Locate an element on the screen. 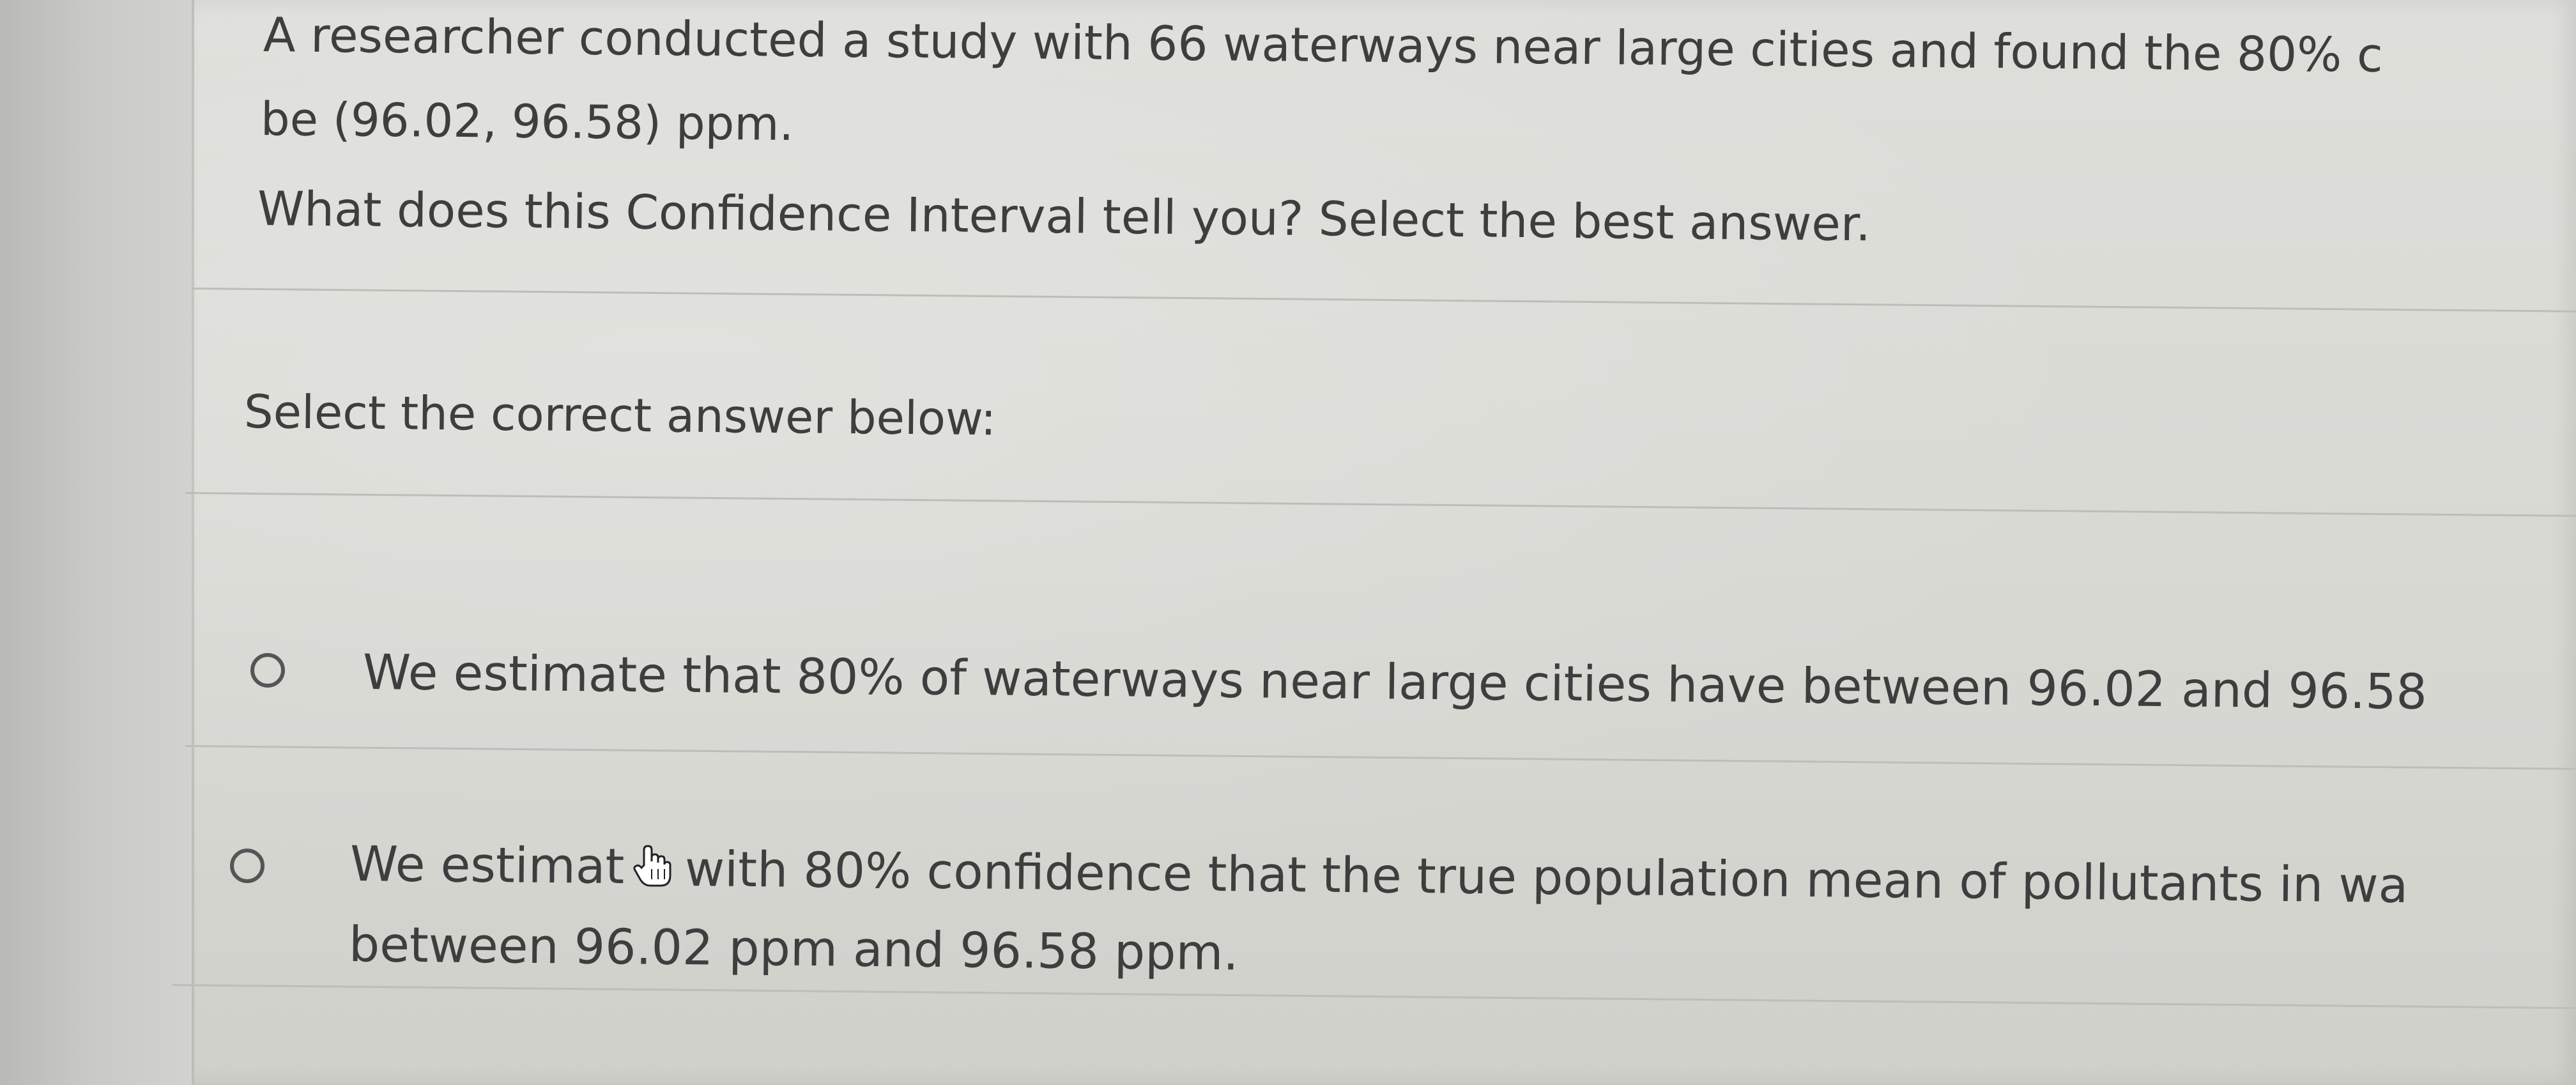 Image resolution: width=2576 pixels, height=1085 pixels. instructions-label: Select the correct answer below: is located at coordinates (620, 416).